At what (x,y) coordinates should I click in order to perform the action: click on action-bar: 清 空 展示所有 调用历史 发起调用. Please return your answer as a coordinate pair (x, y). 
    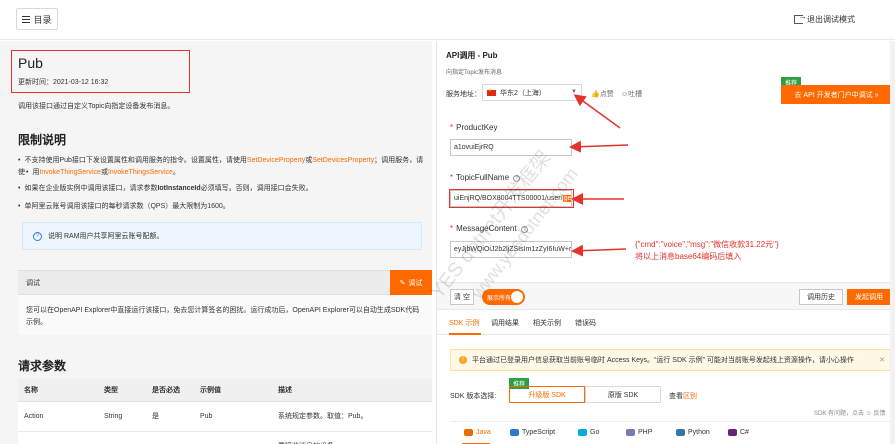
    Looking at the image, I should click on (666, 296).